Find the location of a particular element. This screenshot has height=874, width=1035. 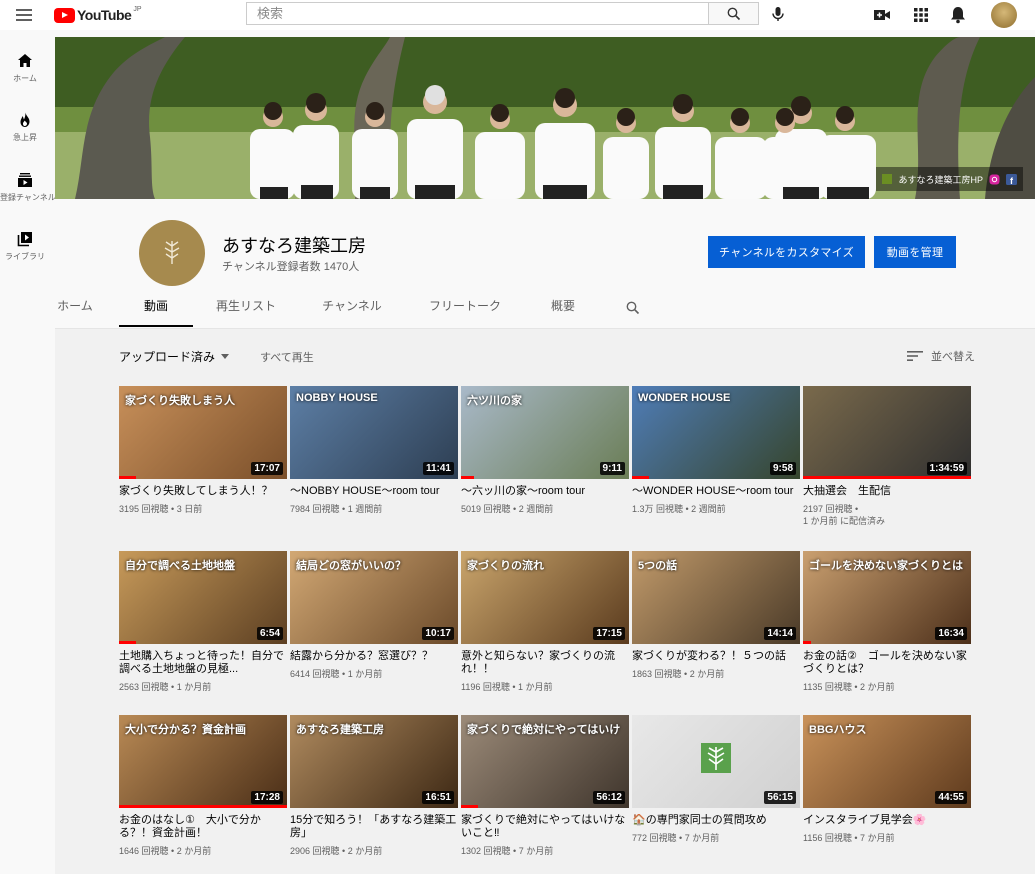

sidebar-item-home: ホーム is located at coordinates (25, 77).